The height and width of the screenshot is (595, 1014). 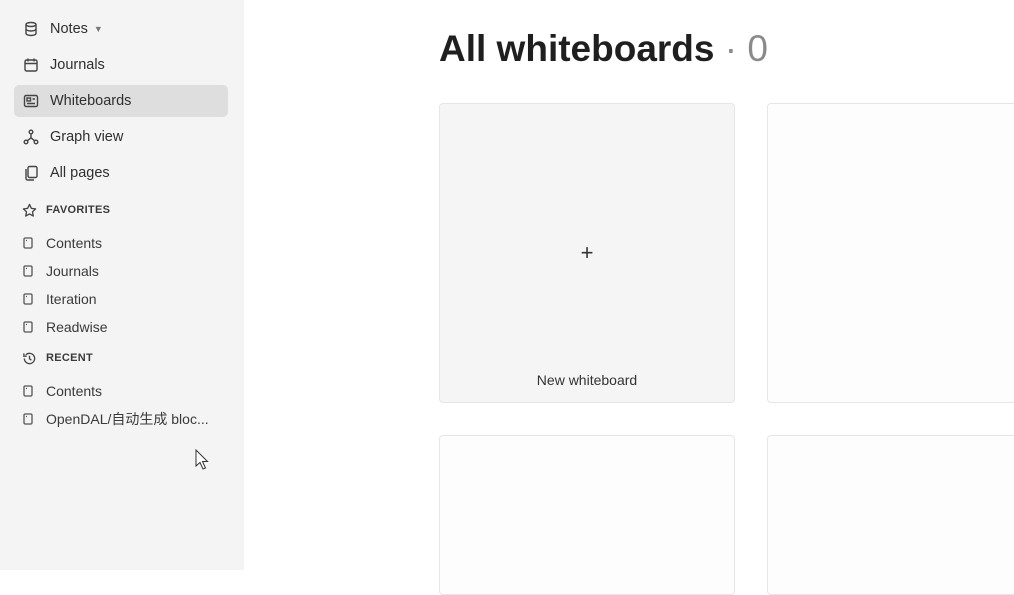 I want to click on page-title: All whiteboards · 0, so click(x=603, y=48).